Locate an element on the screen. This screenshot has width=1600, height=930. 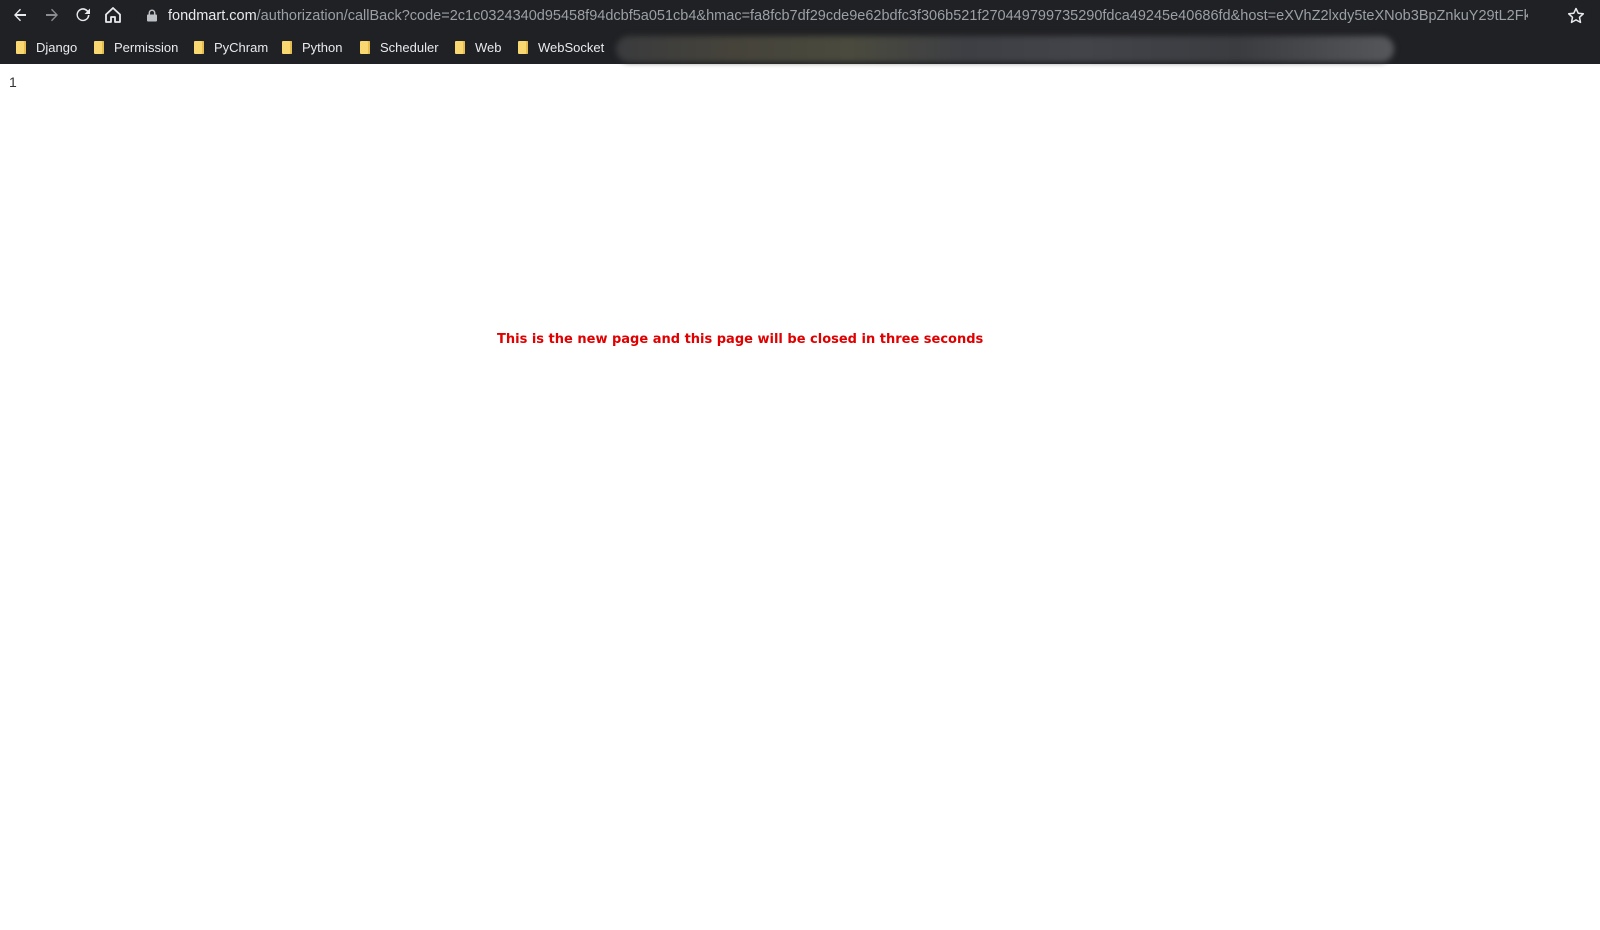
forward-button is located at coordinates (52, 15).